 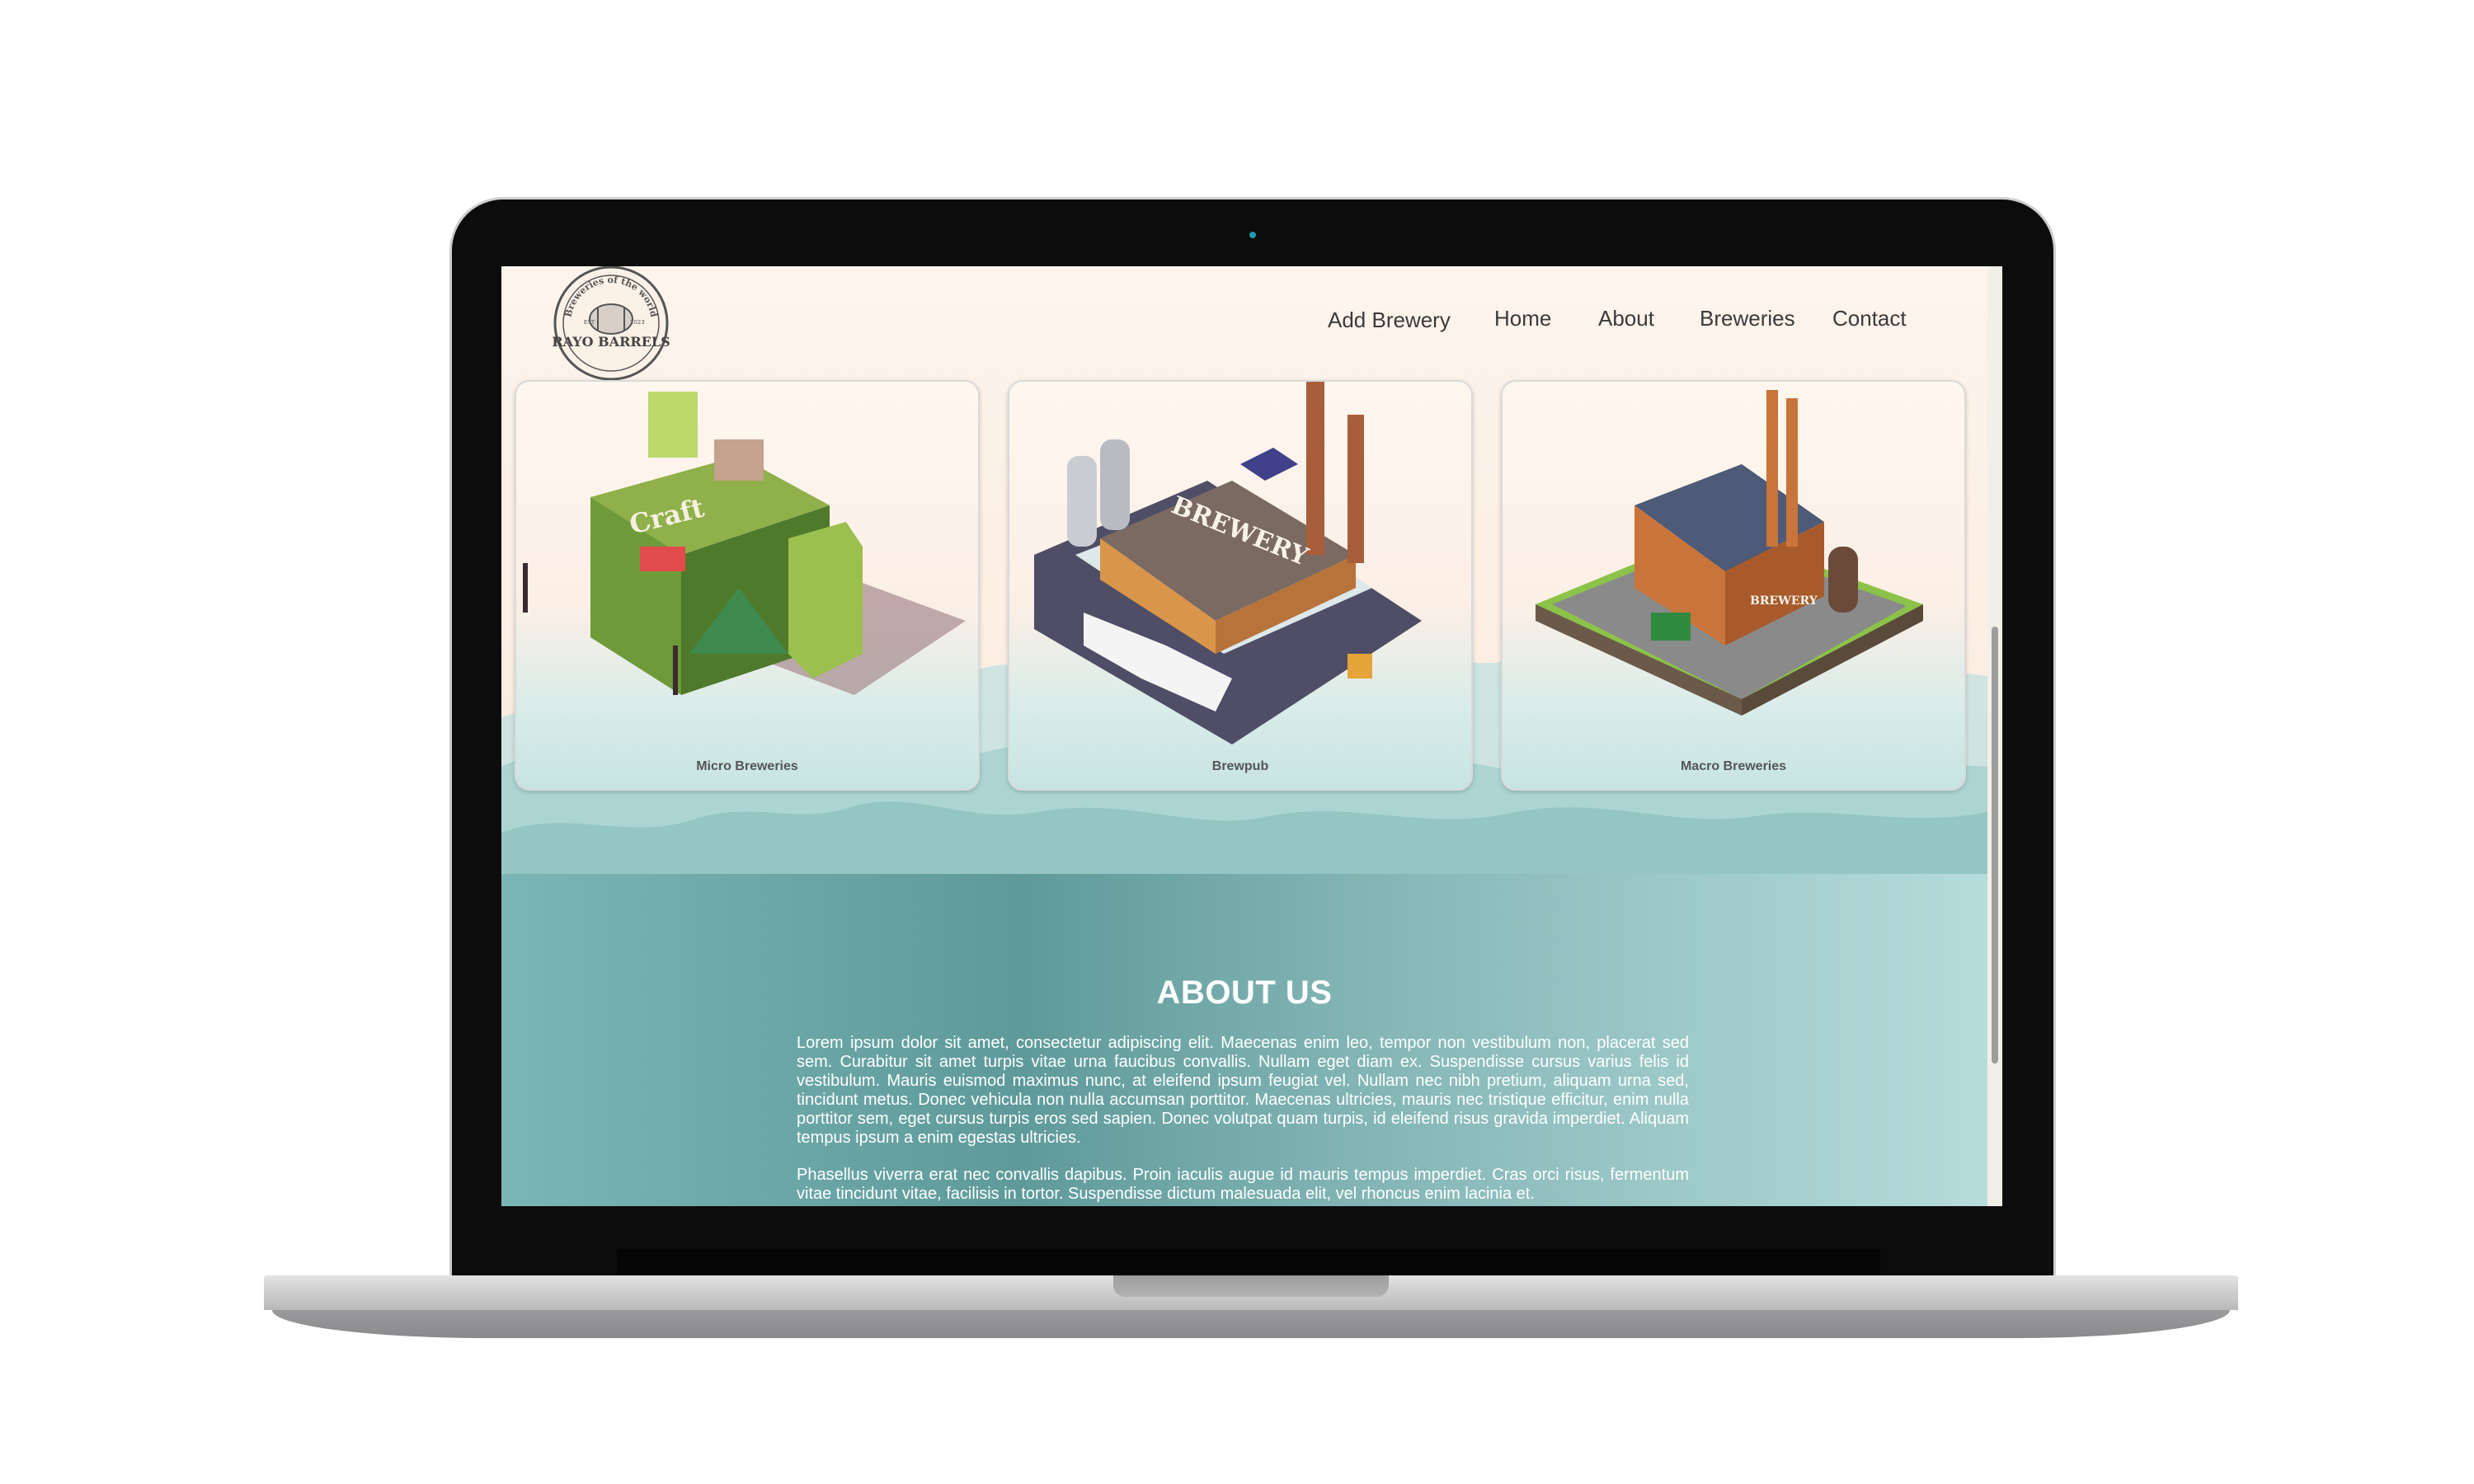 I want to click on nav-about: About, so click(x=1626, y=318).